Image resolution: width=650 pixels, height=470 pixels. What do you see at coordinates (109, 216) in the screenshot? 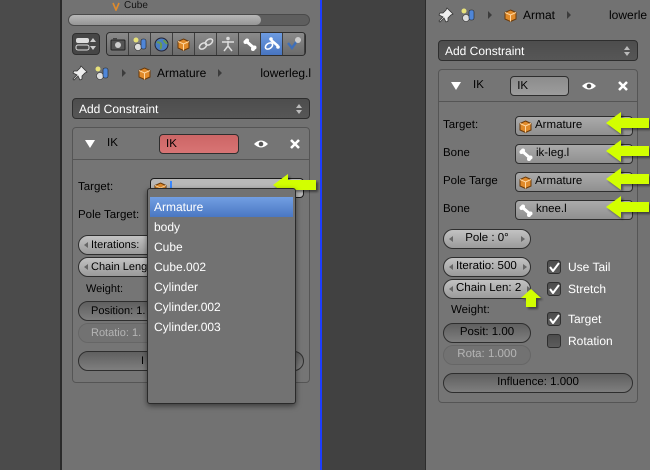
I see `field-label: Pole Target:` at bounding box center [109, 216].